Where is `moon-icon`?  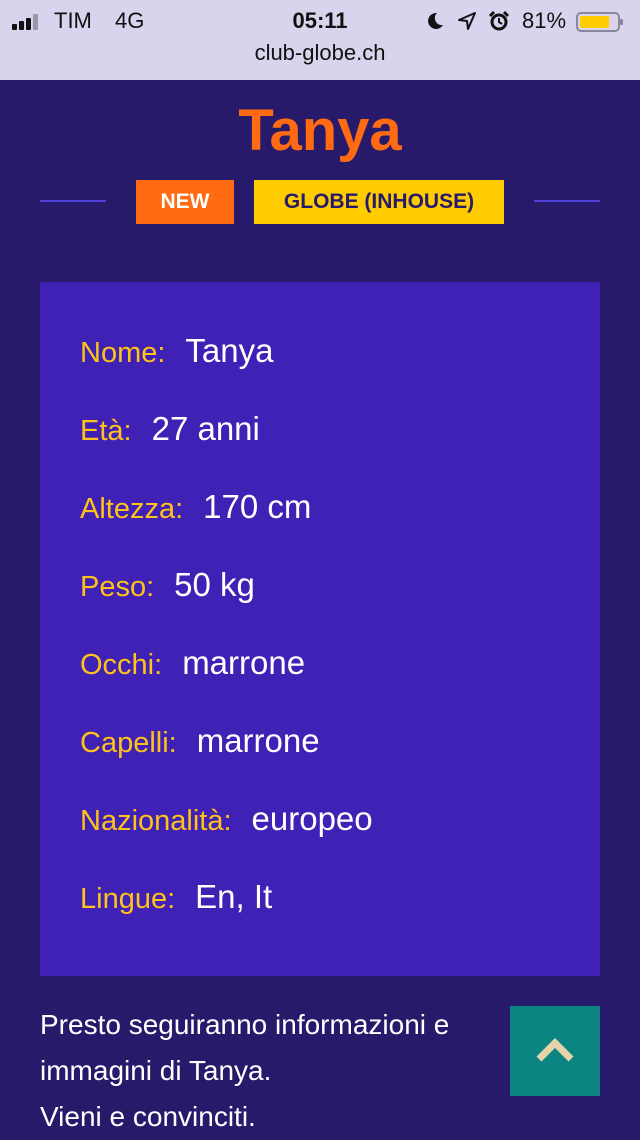
moon-icon is located at coordinates (435, 20).